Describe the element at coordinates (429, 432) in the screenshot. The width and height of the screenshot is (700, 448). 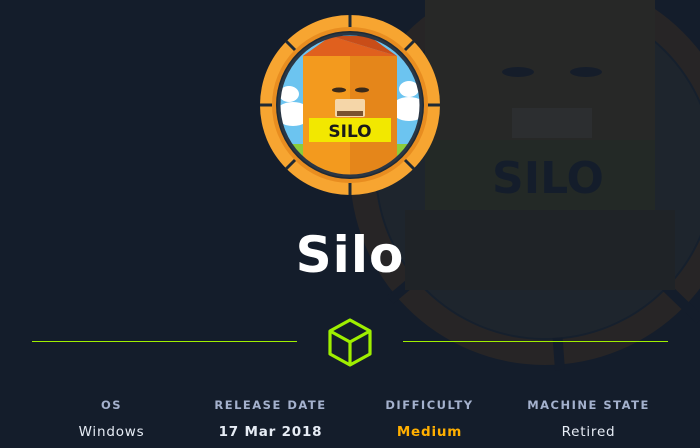
I see `stat-difficulty-value: Medium` at that location.